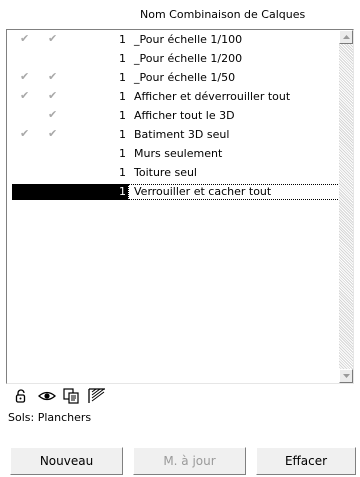 Image resolution: width=360 pixels, height=477 pixels. I want to click on row-name: _Pour échelle 1/200, so click(188, 58).